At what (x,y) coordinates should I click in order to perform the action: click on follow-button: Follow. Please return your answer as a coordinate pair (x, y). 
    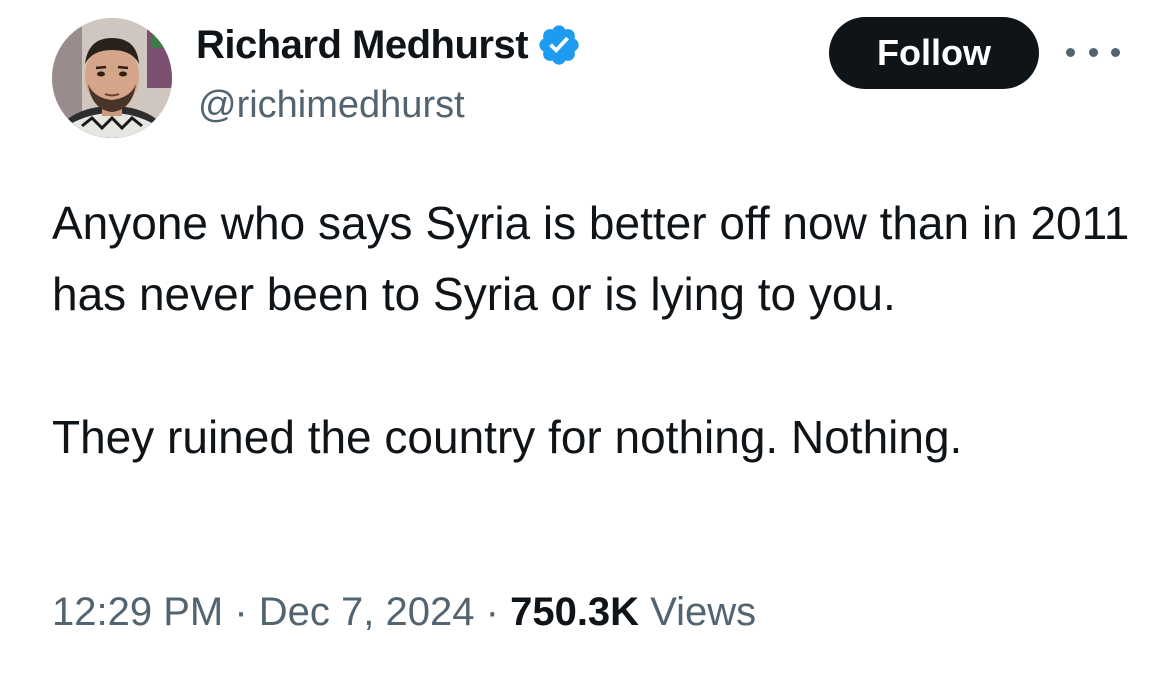
    Looking at the image, I should click on (934, 53).